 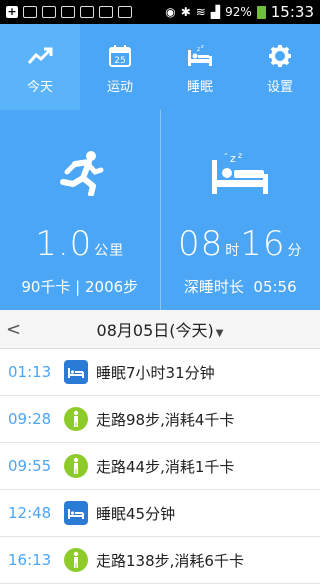 What do you see at coordinates (120, 85) in the screenshot?
I see `tab-label: 运动` at bounding box center [120, 85].